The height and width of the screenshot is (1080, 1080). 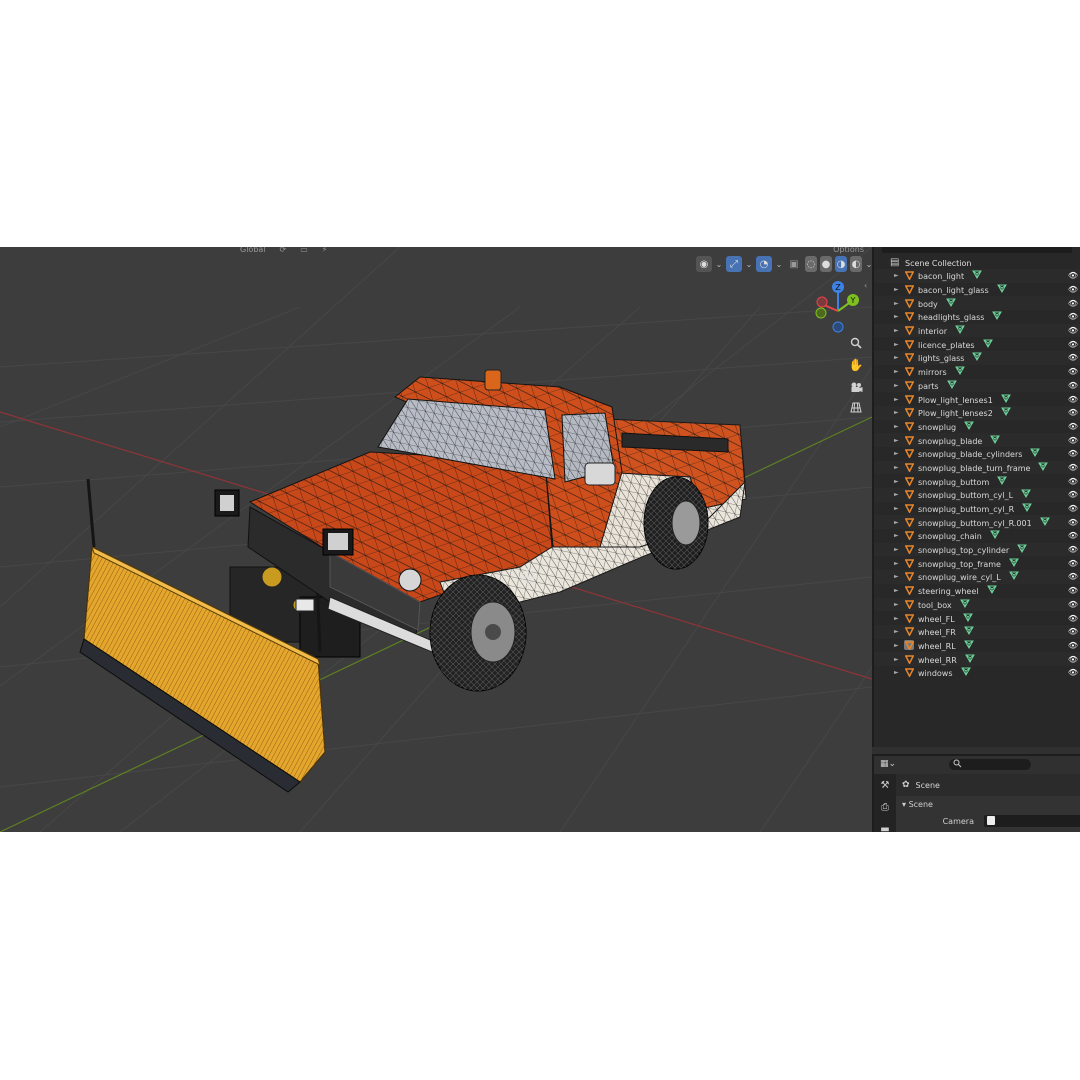 What do you see at coordinates (977, 672) in the screenshot?
I see `outliner-item: ► windows 👁` at bounding box center [977, 672].